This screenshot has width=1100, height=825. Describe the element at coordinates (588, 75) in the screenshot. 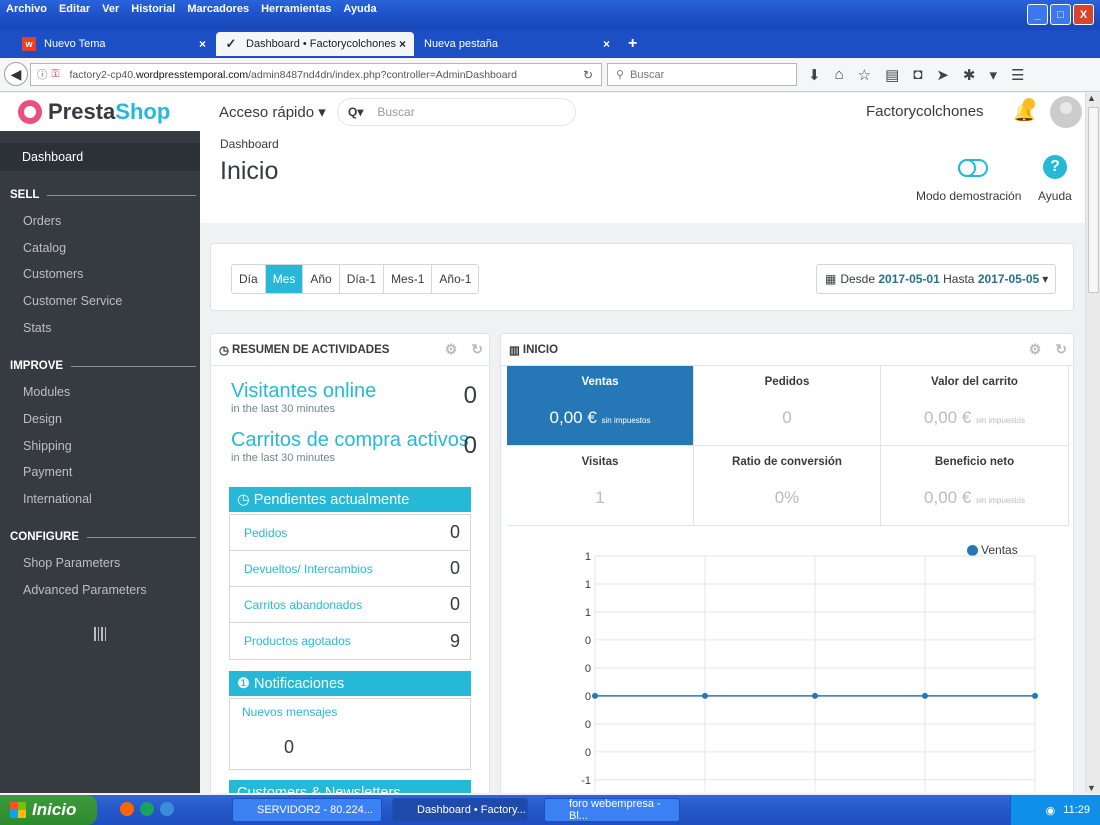

I see `reload-icon: ↻` at that location.